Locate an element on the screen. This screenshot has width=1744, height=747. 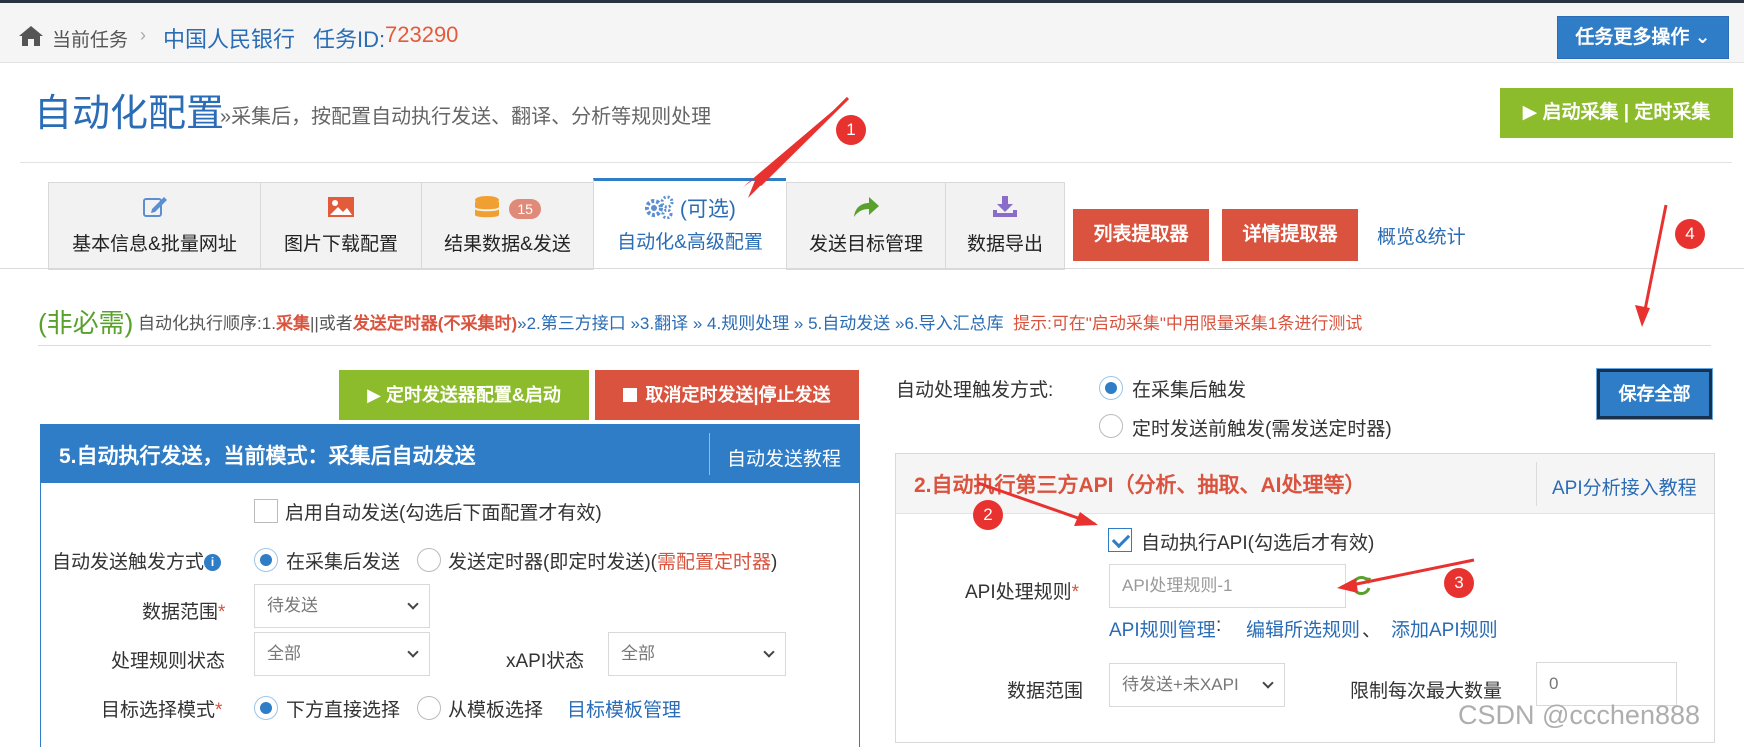
tab-image-download: 图片下载配置 is located at coordinates (340, 226).